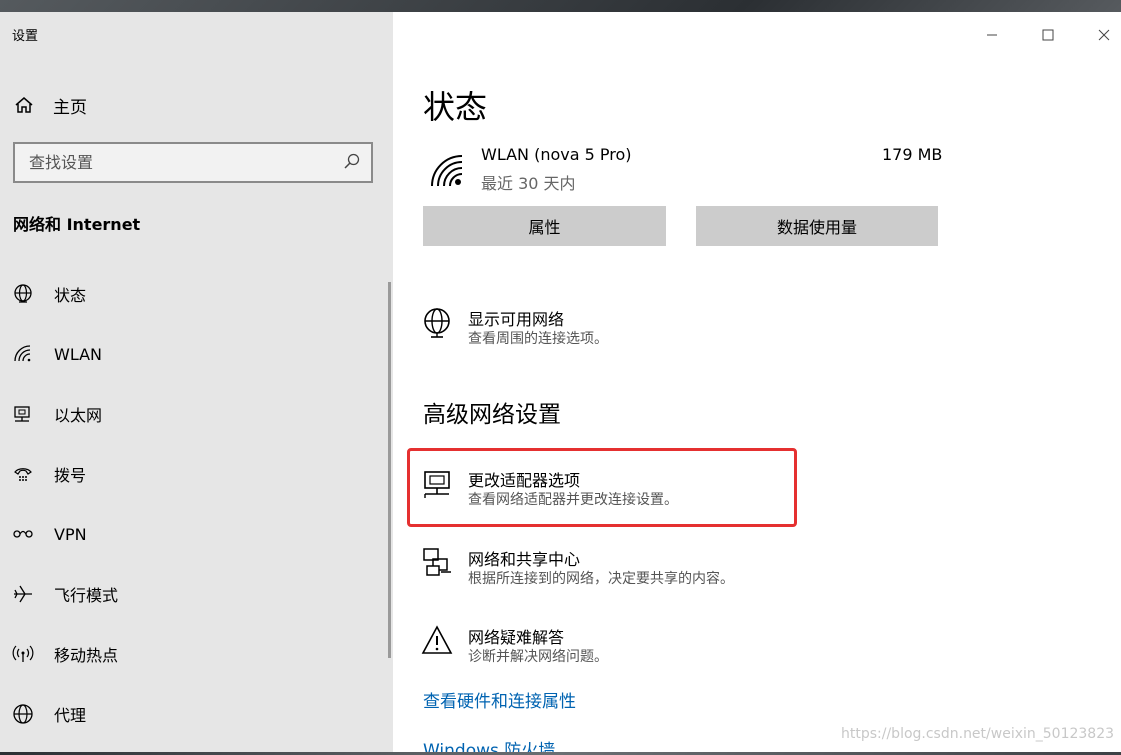 This screenshot has height=755, width=1121. What do you see at coordinates (192, 714) in the screenshot?
I see `sidebar-item-proxy: 代理` at bounding box center [192, 714].